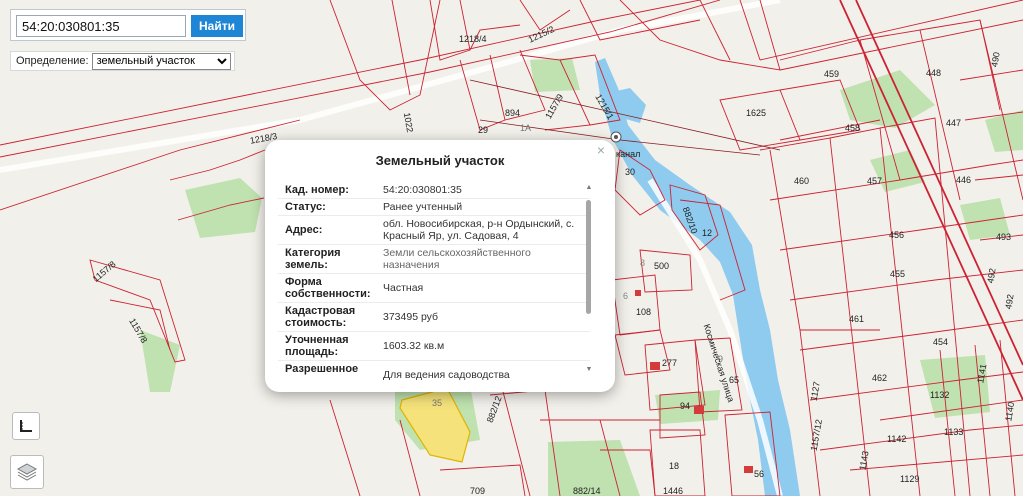  Describe the element at coordinates (685, 406) in the screenshot. I see `parcel-label: 94` at that location.